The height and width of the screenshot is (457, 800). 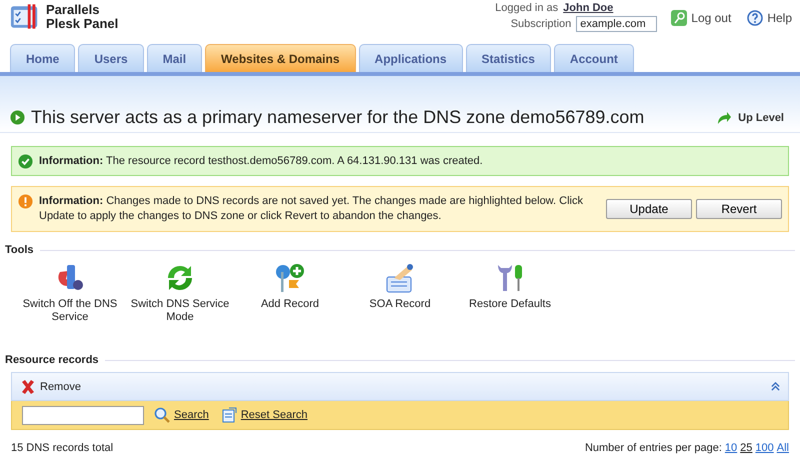 I want to click on reset-icon, so click(x=228, y=415).